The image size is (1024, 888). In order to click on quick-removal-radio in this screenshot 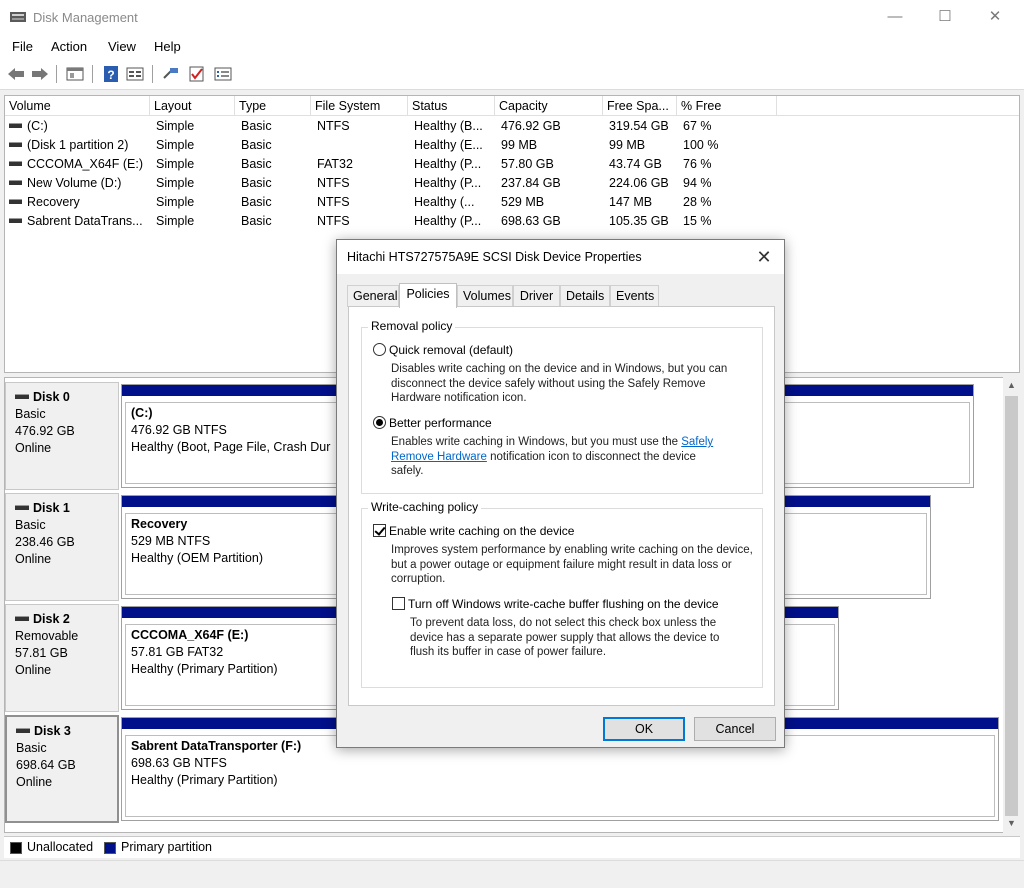, I will do `click(379, 349)`.